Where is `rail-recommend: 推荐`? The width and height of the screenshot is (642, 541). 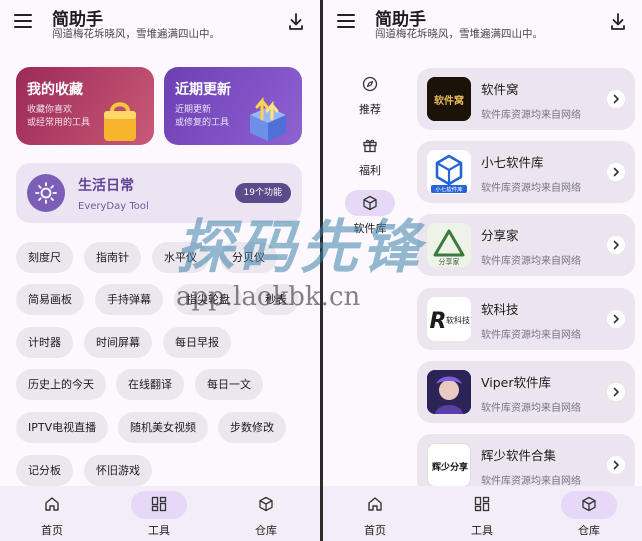 rail-recommend: 推荐 is located at coordinates (370, 97).